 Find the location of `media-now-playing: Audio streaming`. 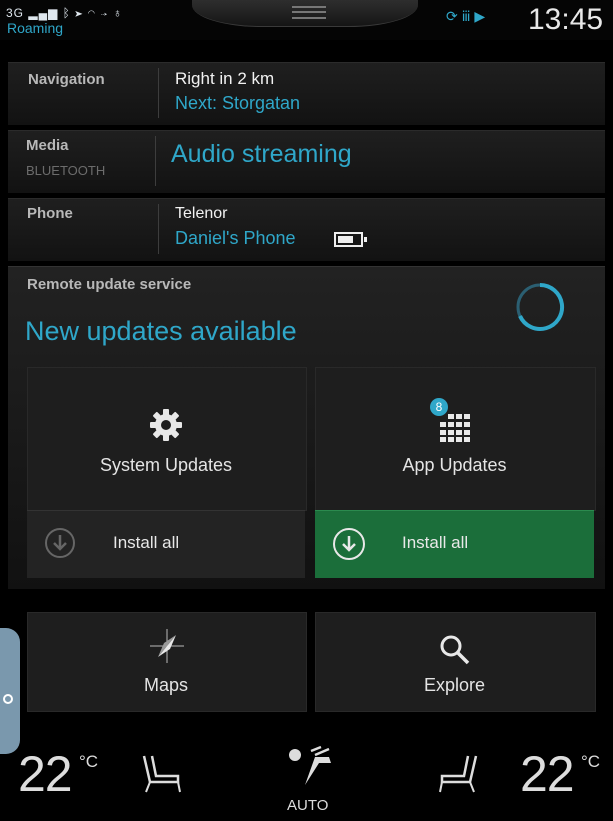

media-now-playing: Audio streaming is located at coordinates (261, 154).